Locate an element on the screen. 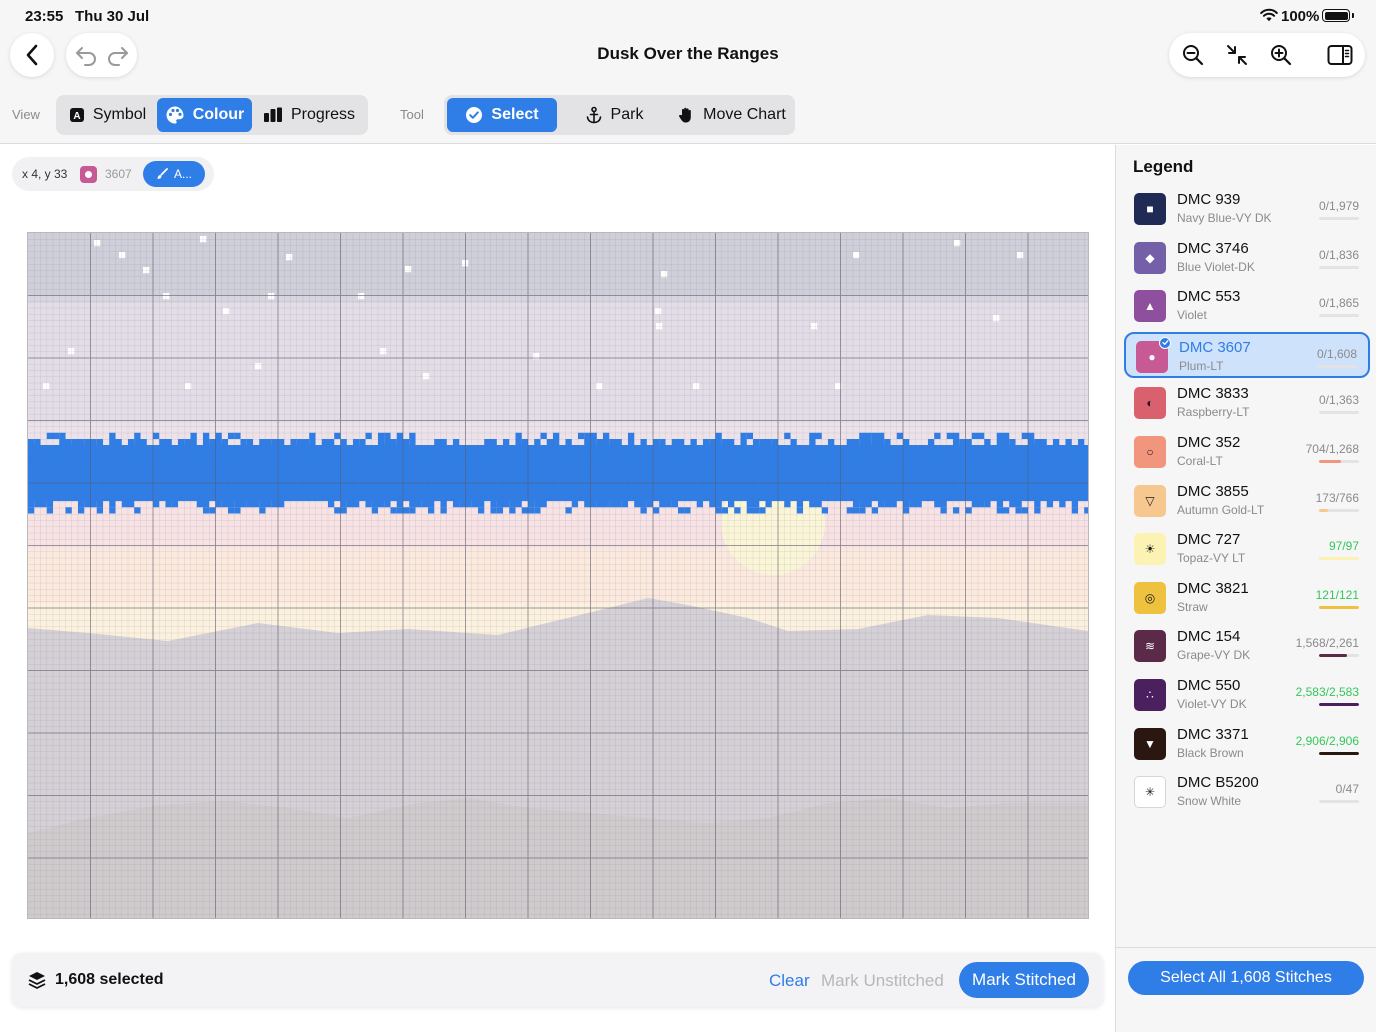 This screenshot has width=1376, height=1032. legend-symbol: ○ is located at coordinates (1150, 452).